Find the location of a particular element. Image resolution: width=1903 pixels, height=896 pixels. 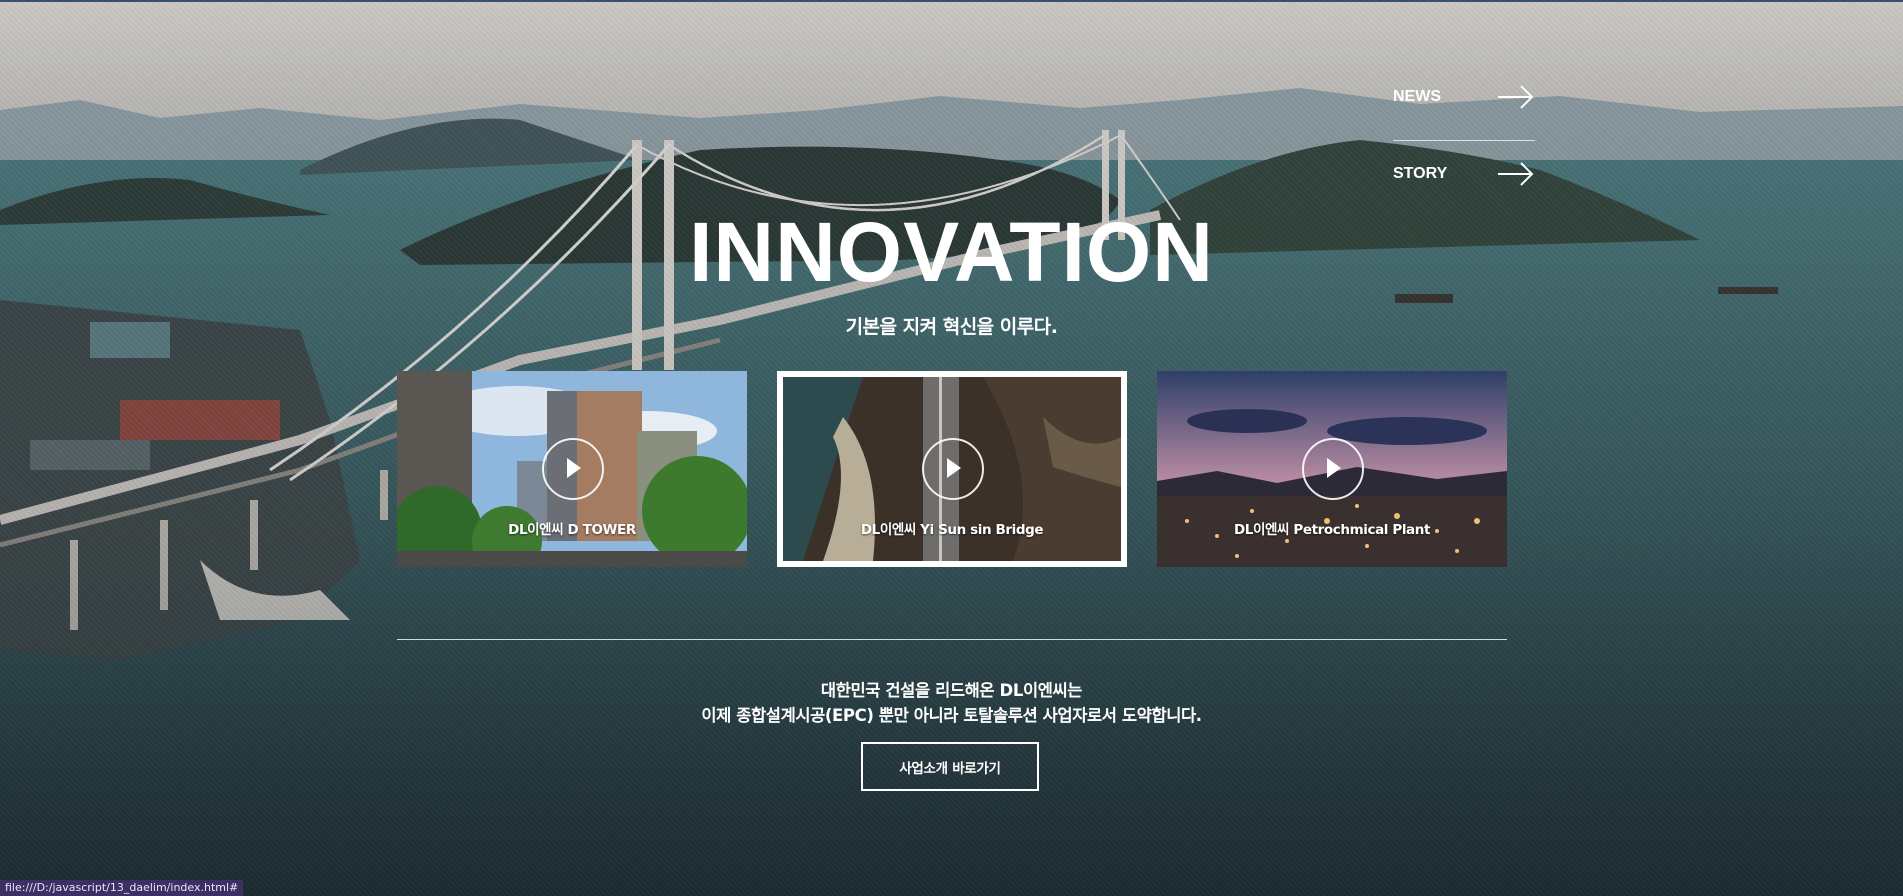

video-card-label: DL이엔씨 D TOWER is located at coordinates (572, 530).